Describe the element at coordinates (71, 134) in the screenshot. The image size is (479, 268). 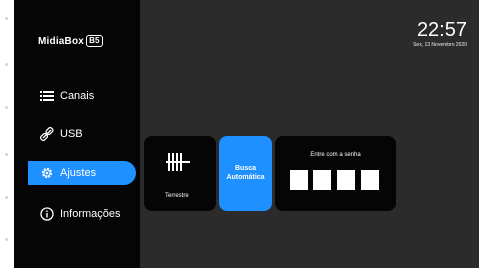
I see `sidebar-item-label: USB` at that location.